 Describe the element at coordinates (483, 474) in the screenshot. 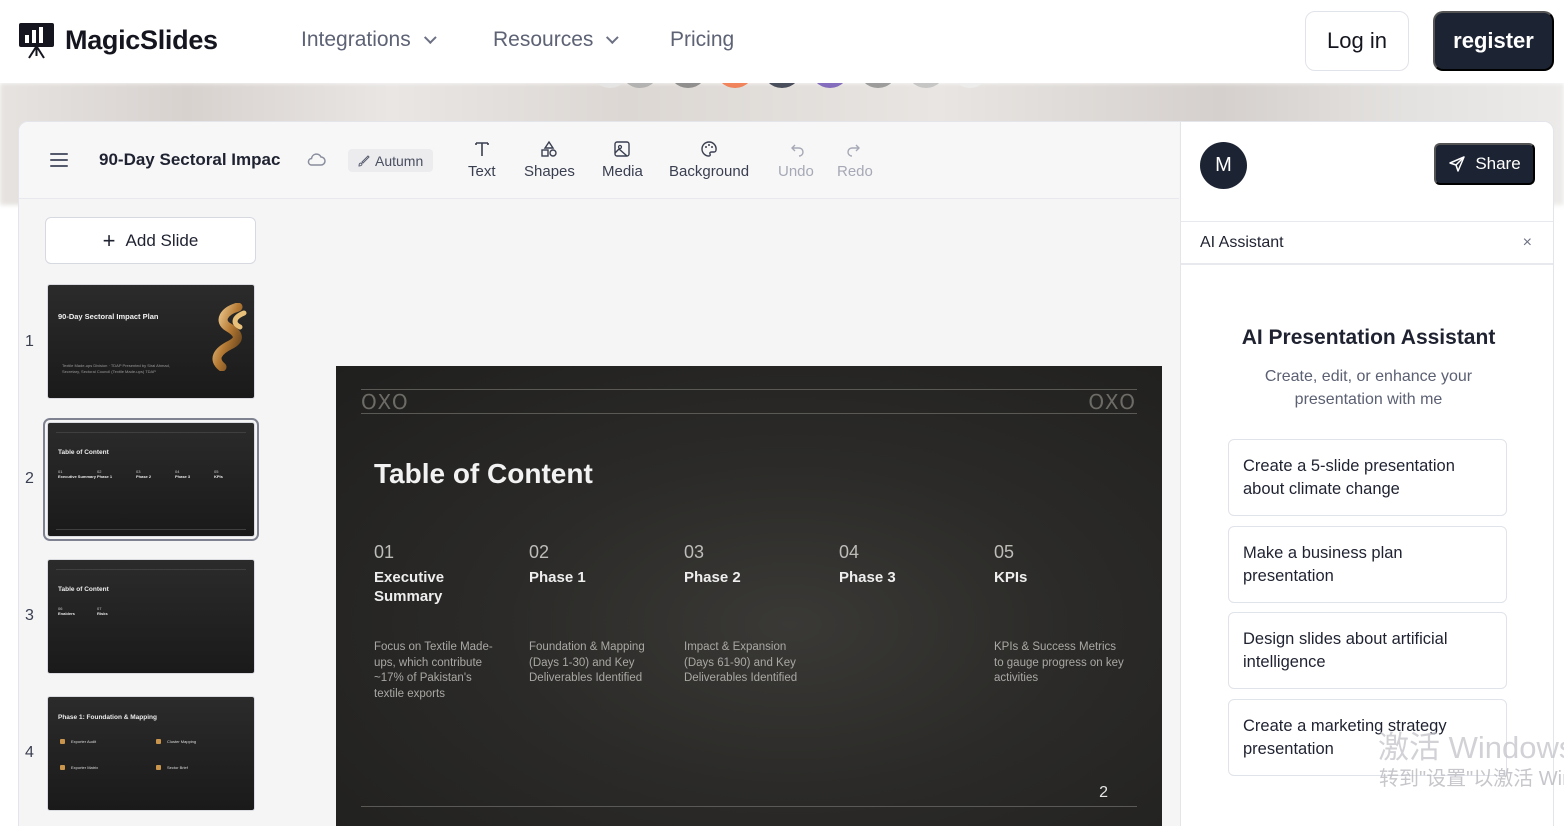

I see `slide-title: Table of Content` at that location.